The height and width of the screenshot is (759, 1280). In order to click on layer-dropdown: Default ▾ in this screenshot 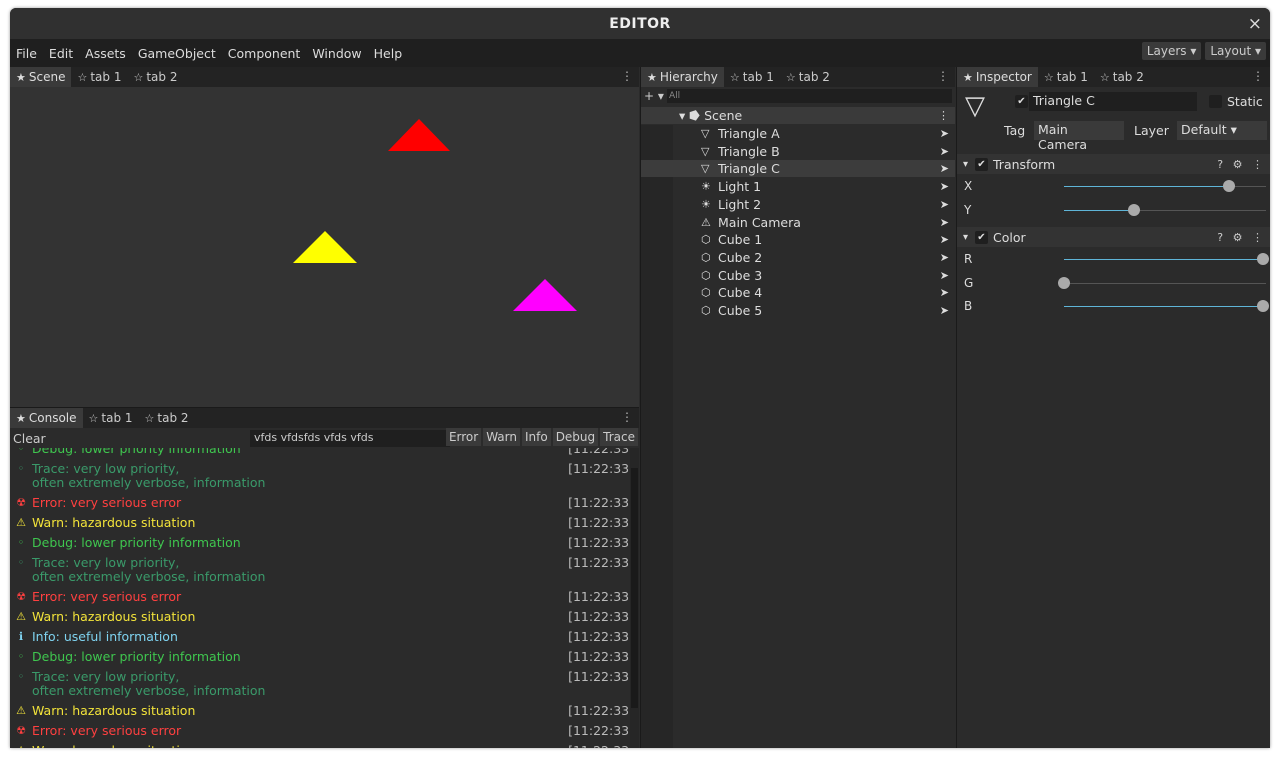, I will do `click(1222, 130)`.